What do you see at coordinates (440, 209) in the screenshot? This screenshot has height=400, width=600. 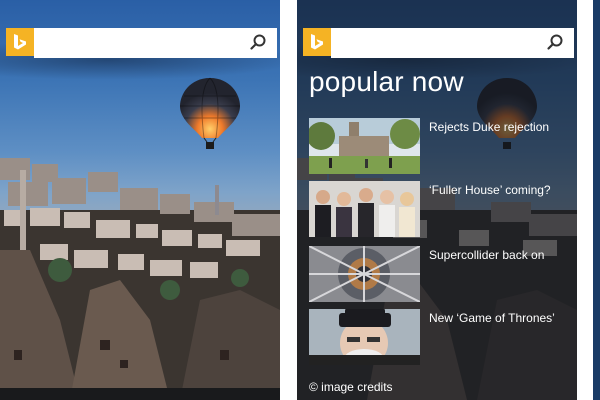 I see `news-item: ‘Fuller House’ coming?` at bounding box center [440, 209].